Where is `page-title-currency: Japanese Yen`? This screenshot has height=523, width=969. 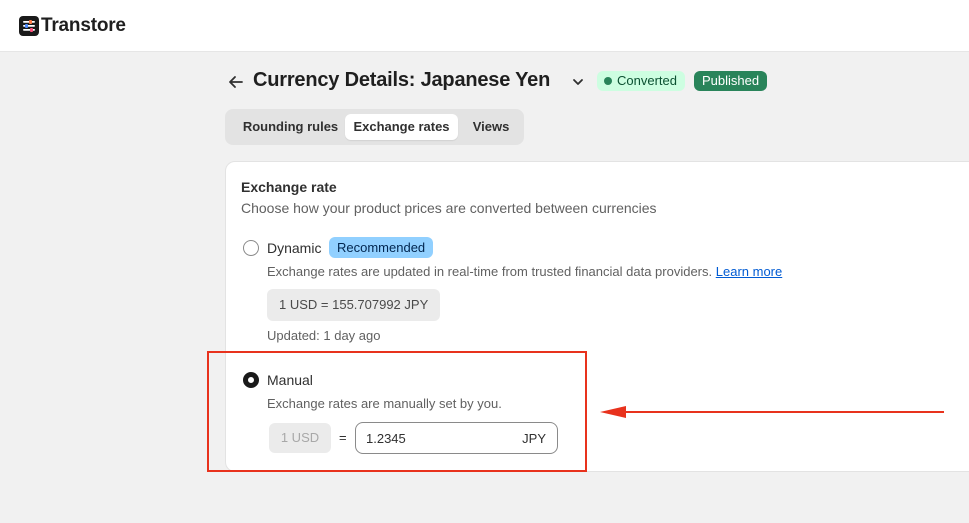 page-title-currency: Japanese Yen is located at coordinates (485, 80).